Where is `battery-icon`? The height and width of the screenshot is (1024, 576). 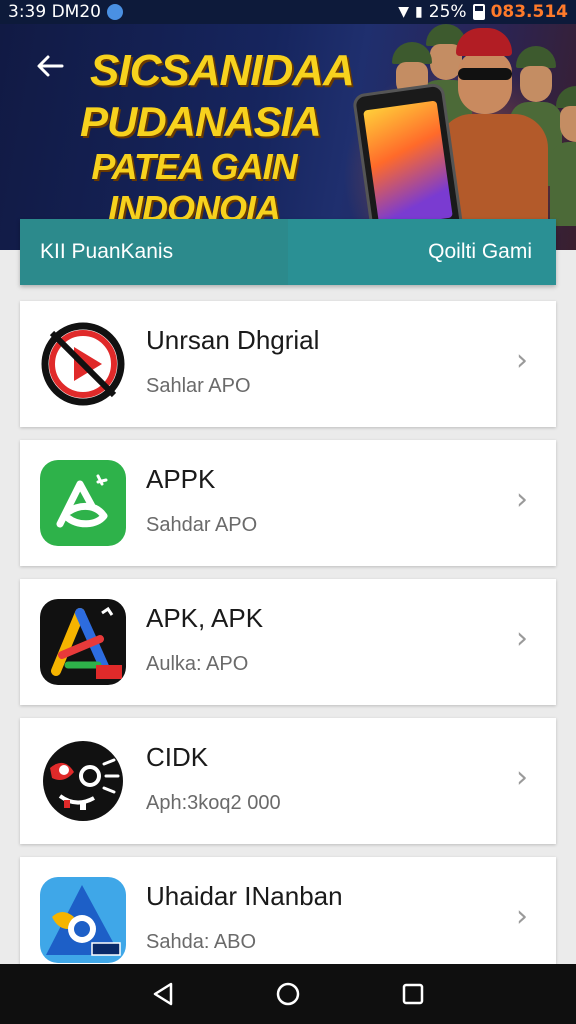
battery-icon is located at coordinates (478, 12).